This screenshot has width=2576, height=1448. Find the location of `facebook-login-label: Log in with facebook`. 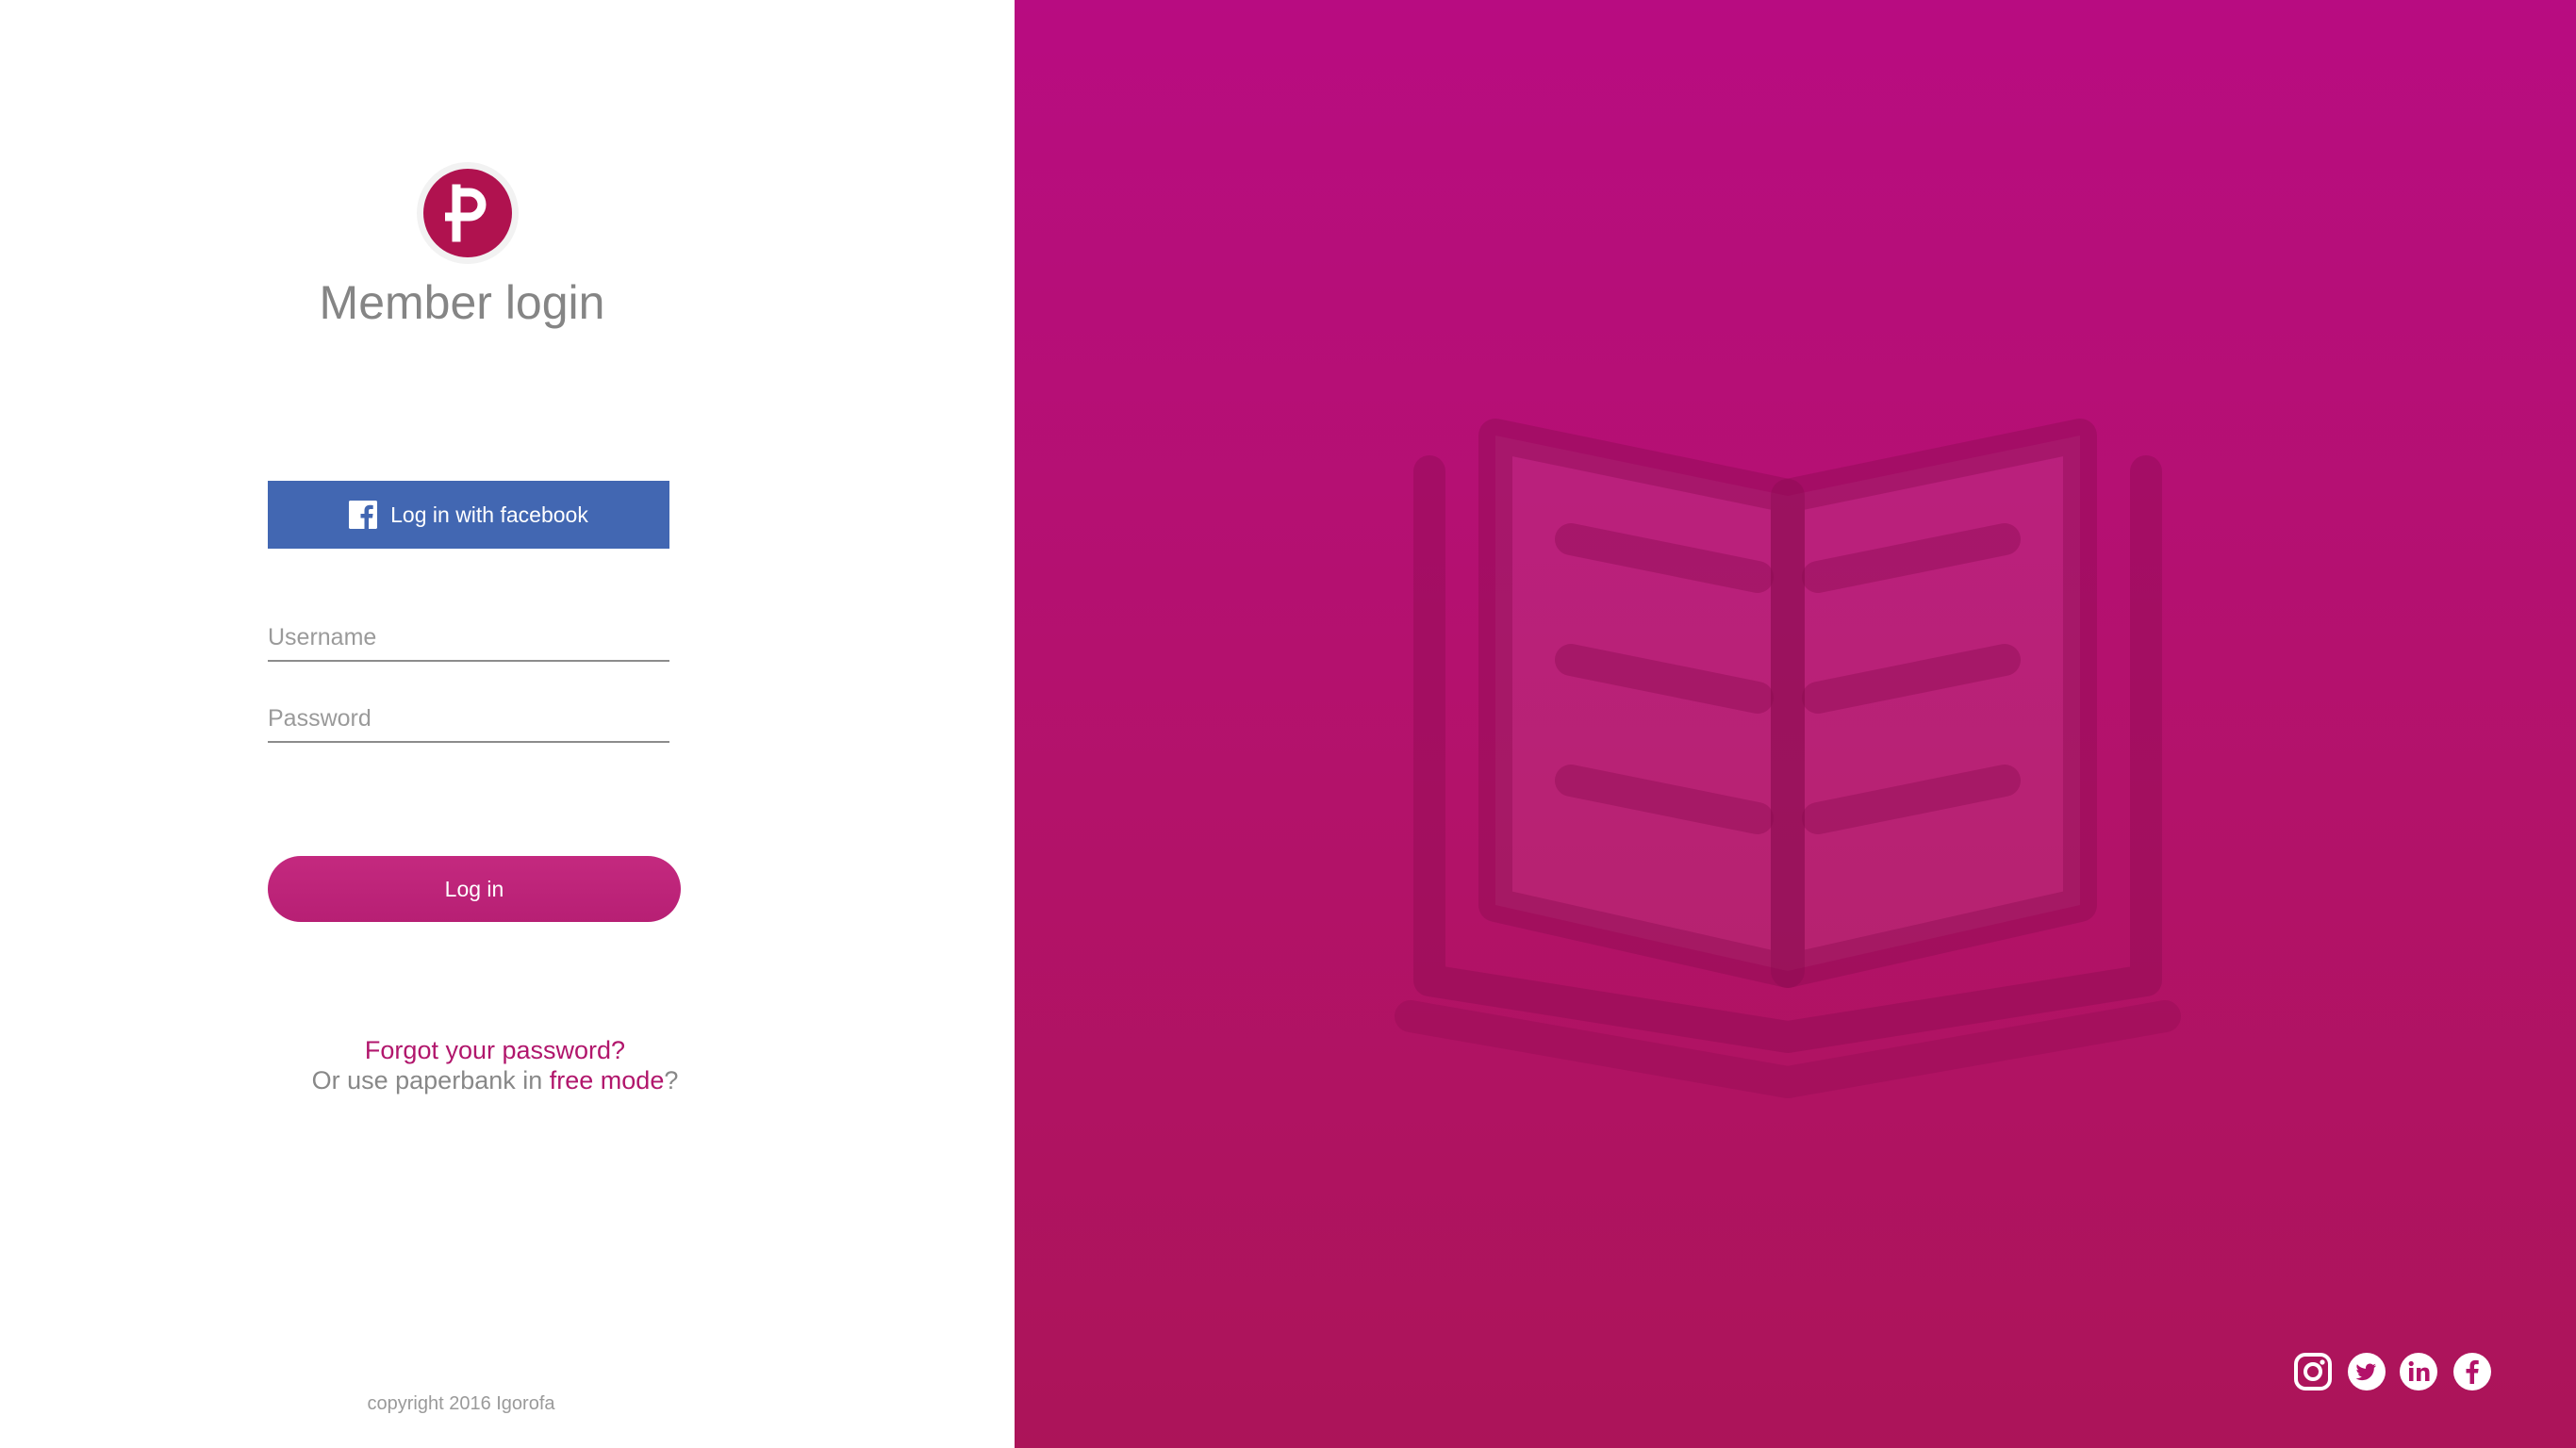

facebook-login-label: Log in with facebook is located at coordinates (489, 514).